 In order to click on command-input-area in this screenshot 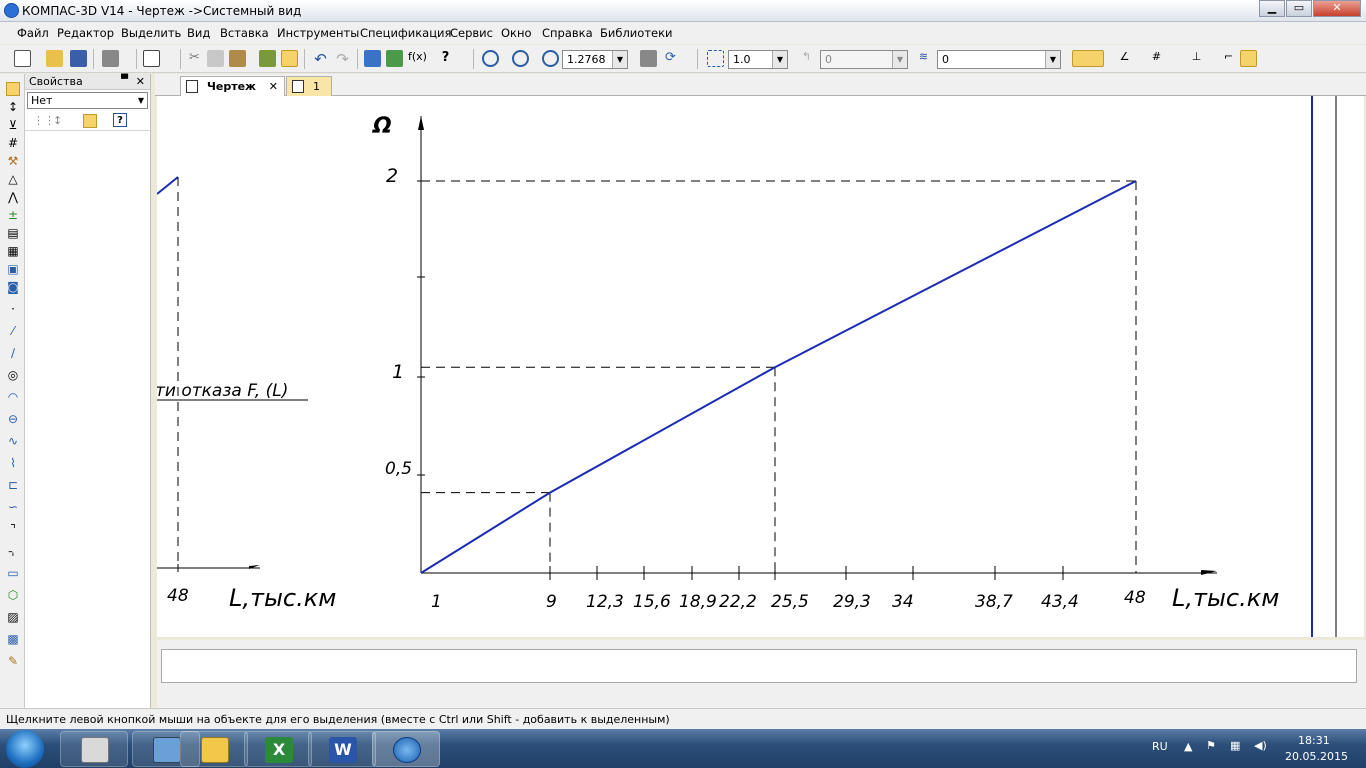, I will do `click(759, 666)`.